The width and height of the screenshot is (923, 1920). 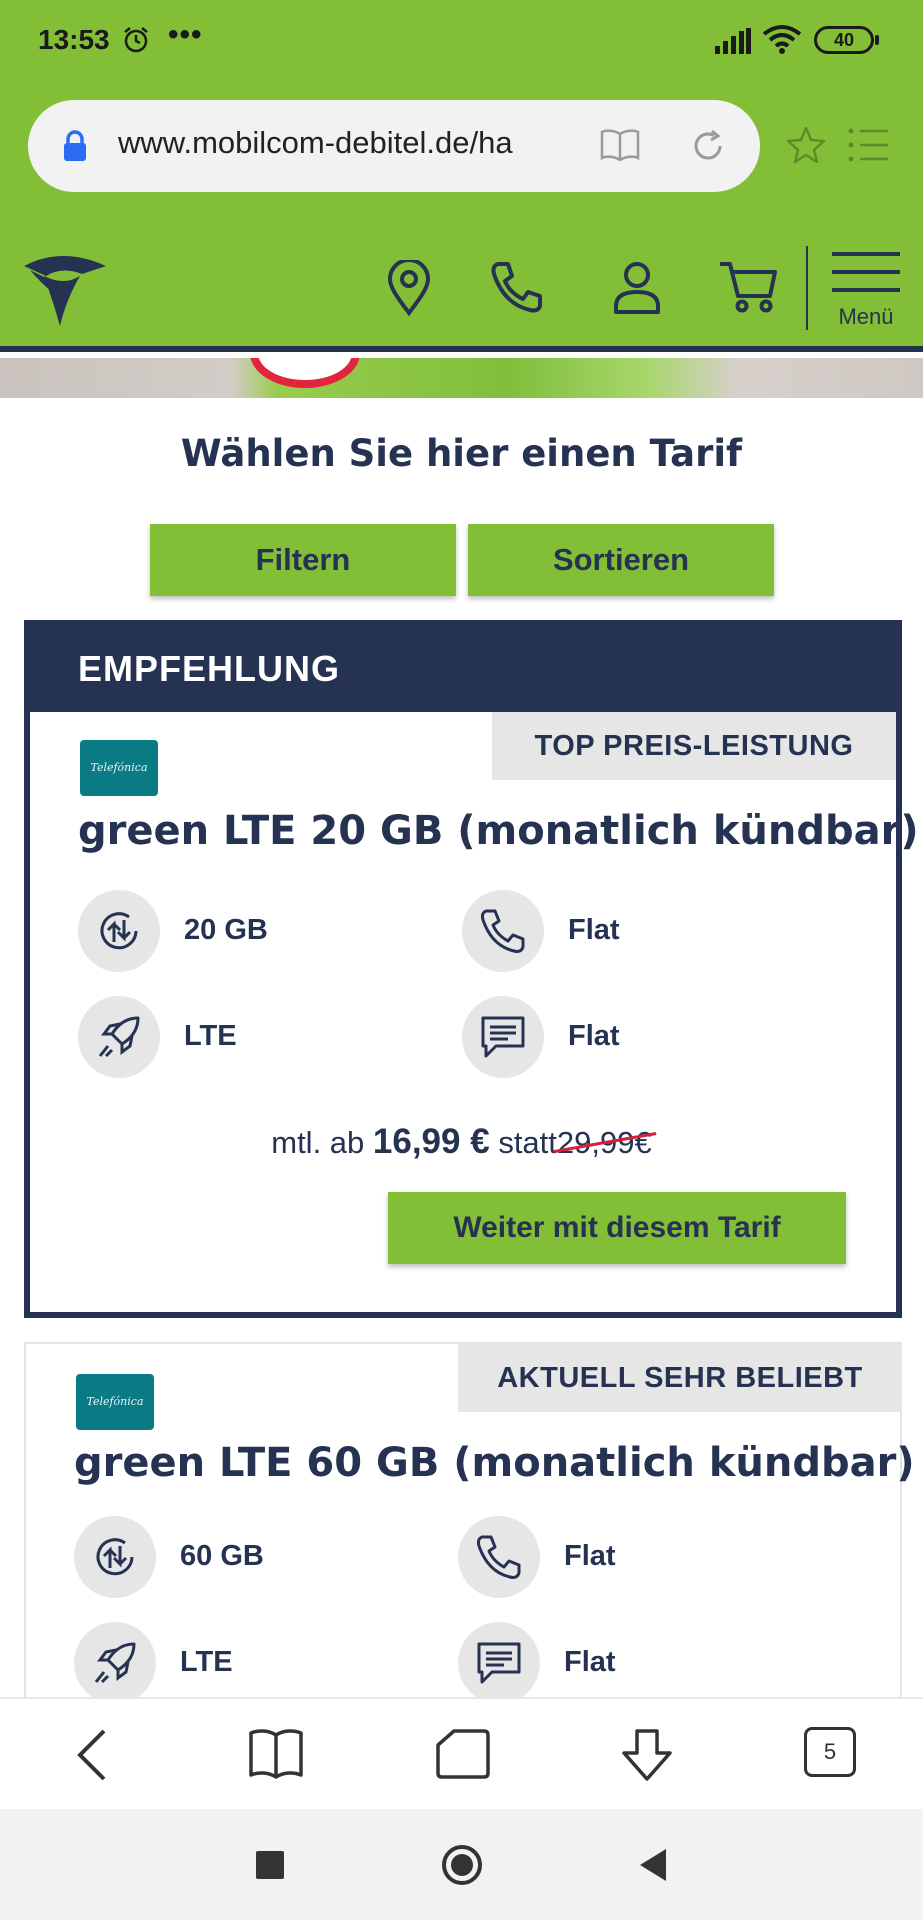 What do you see at coordinates (65, 290) in the screenshot?
I see `mobilcom-debitel-logo` at bounding box center [65, 290].